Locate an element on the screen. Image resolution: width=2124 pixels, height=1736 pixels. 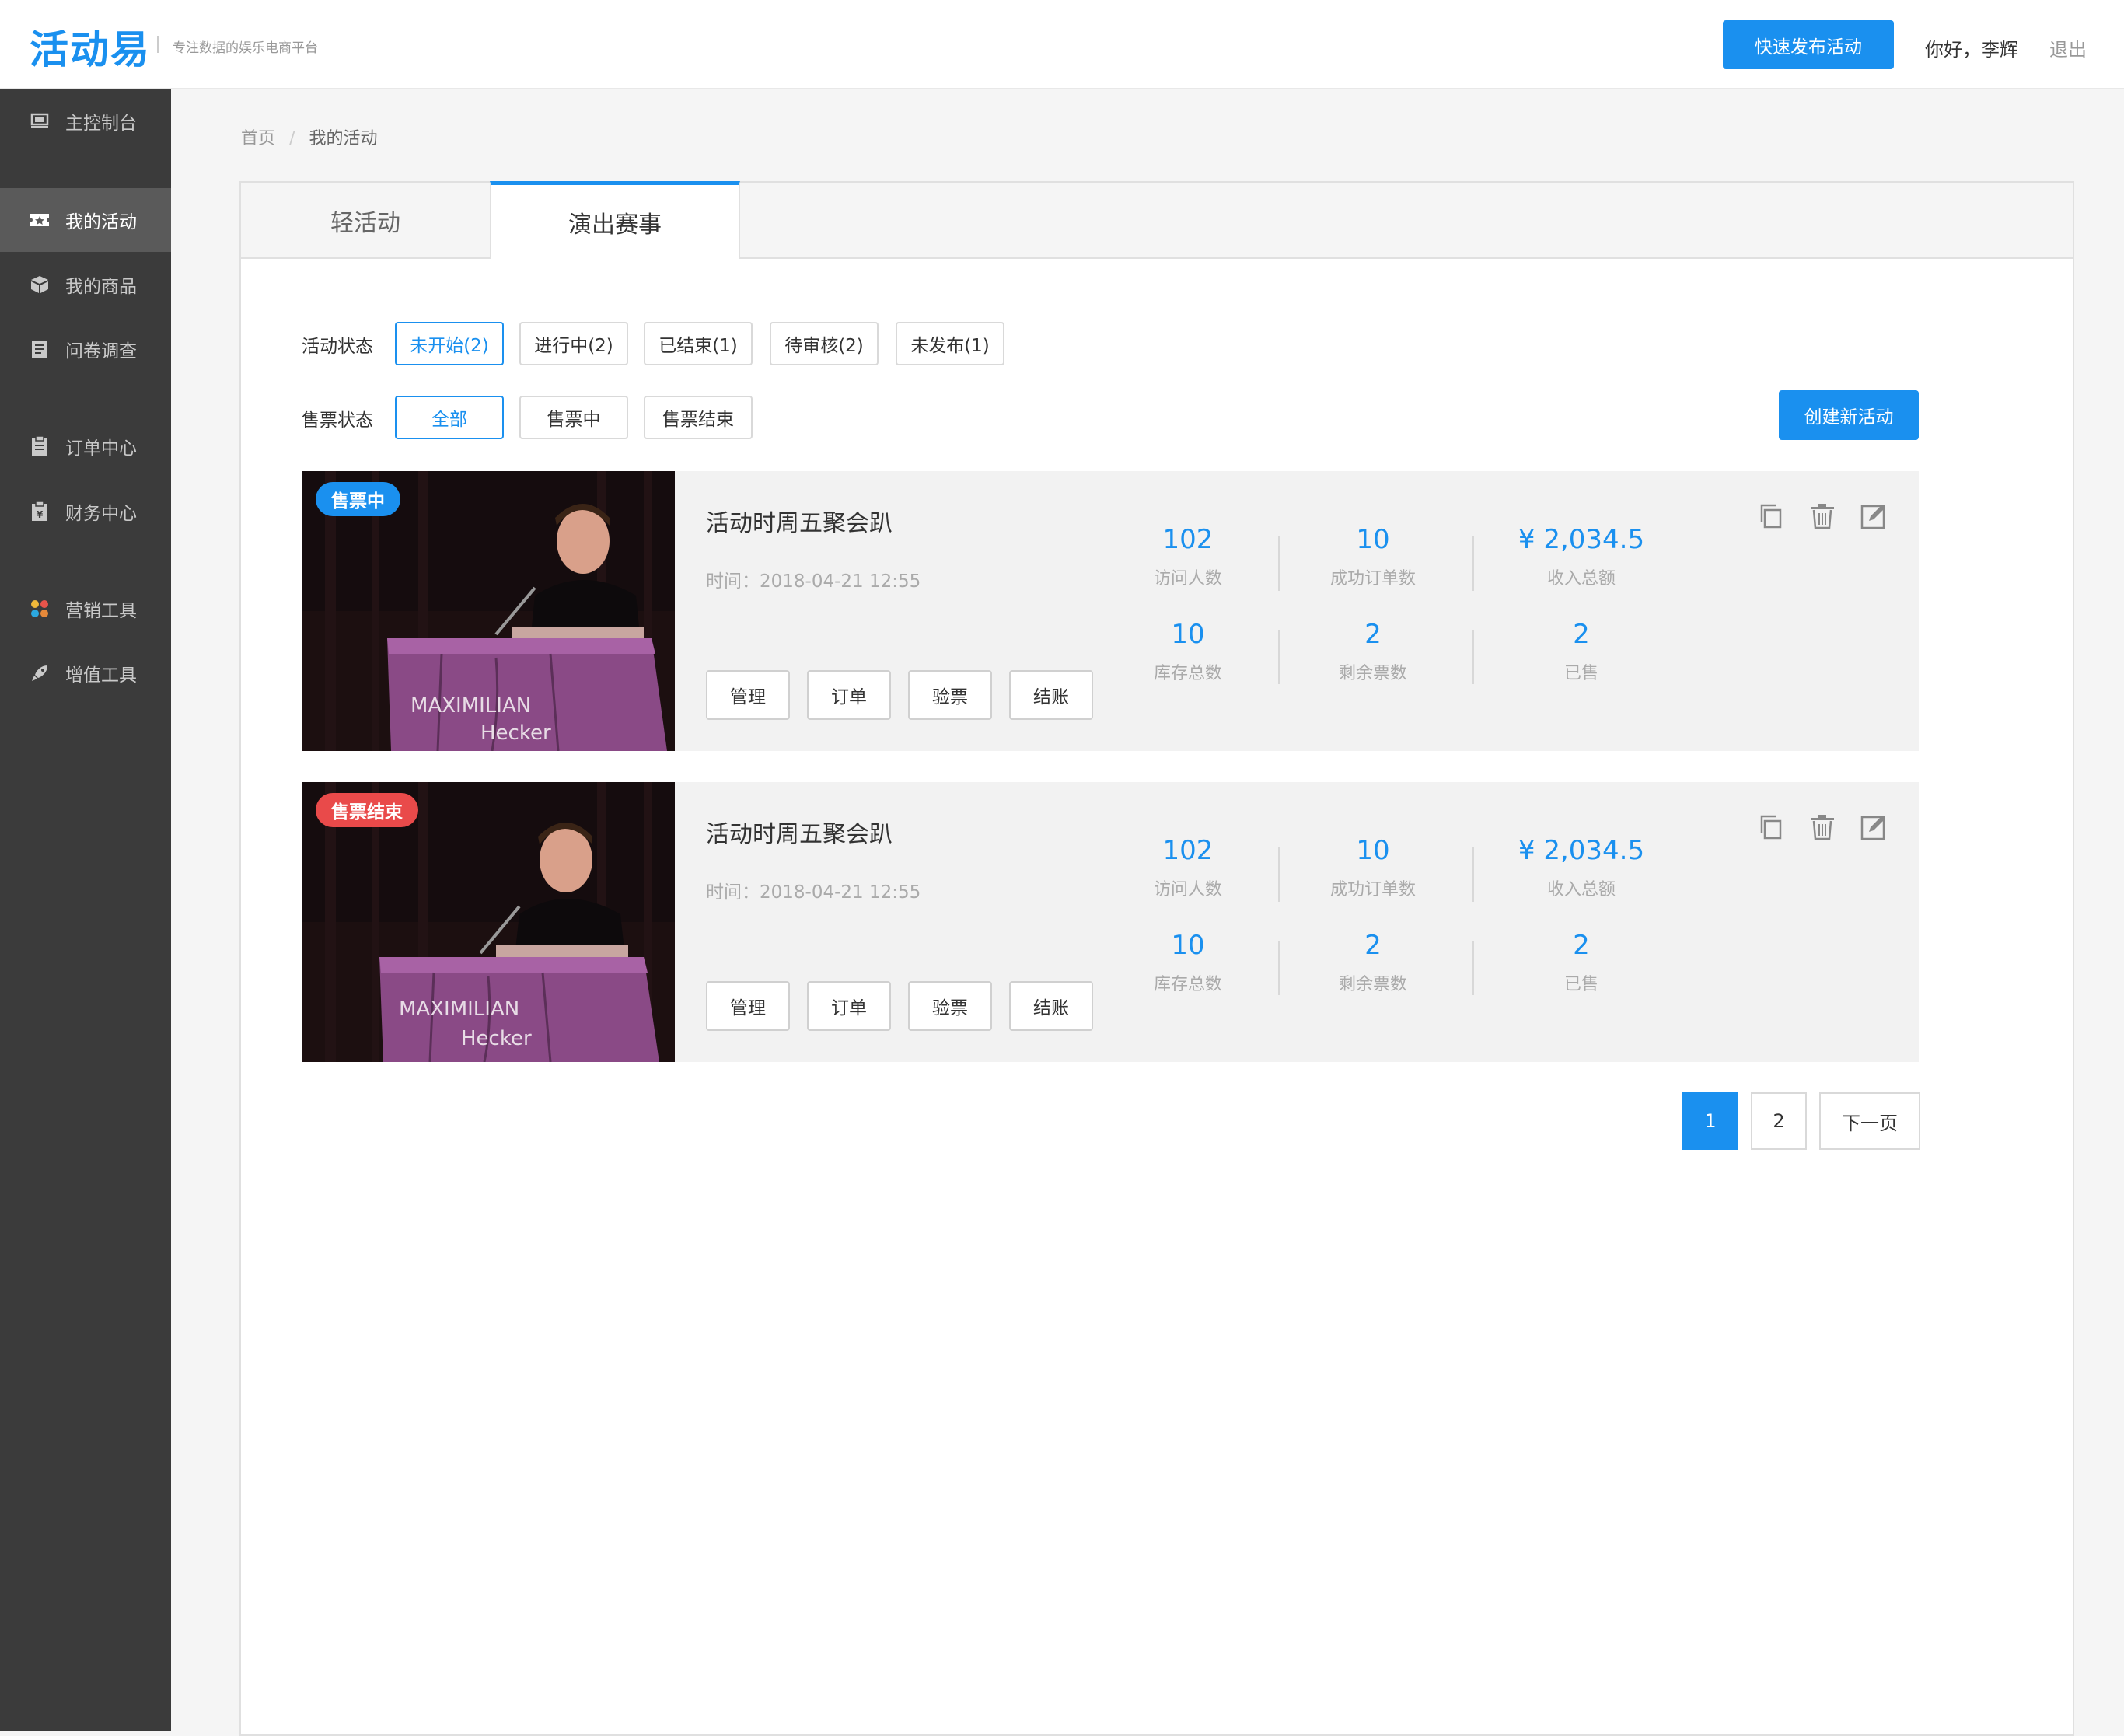
activity-filter-pending-review: 待审核(2) is located at coordinates (824, 343).